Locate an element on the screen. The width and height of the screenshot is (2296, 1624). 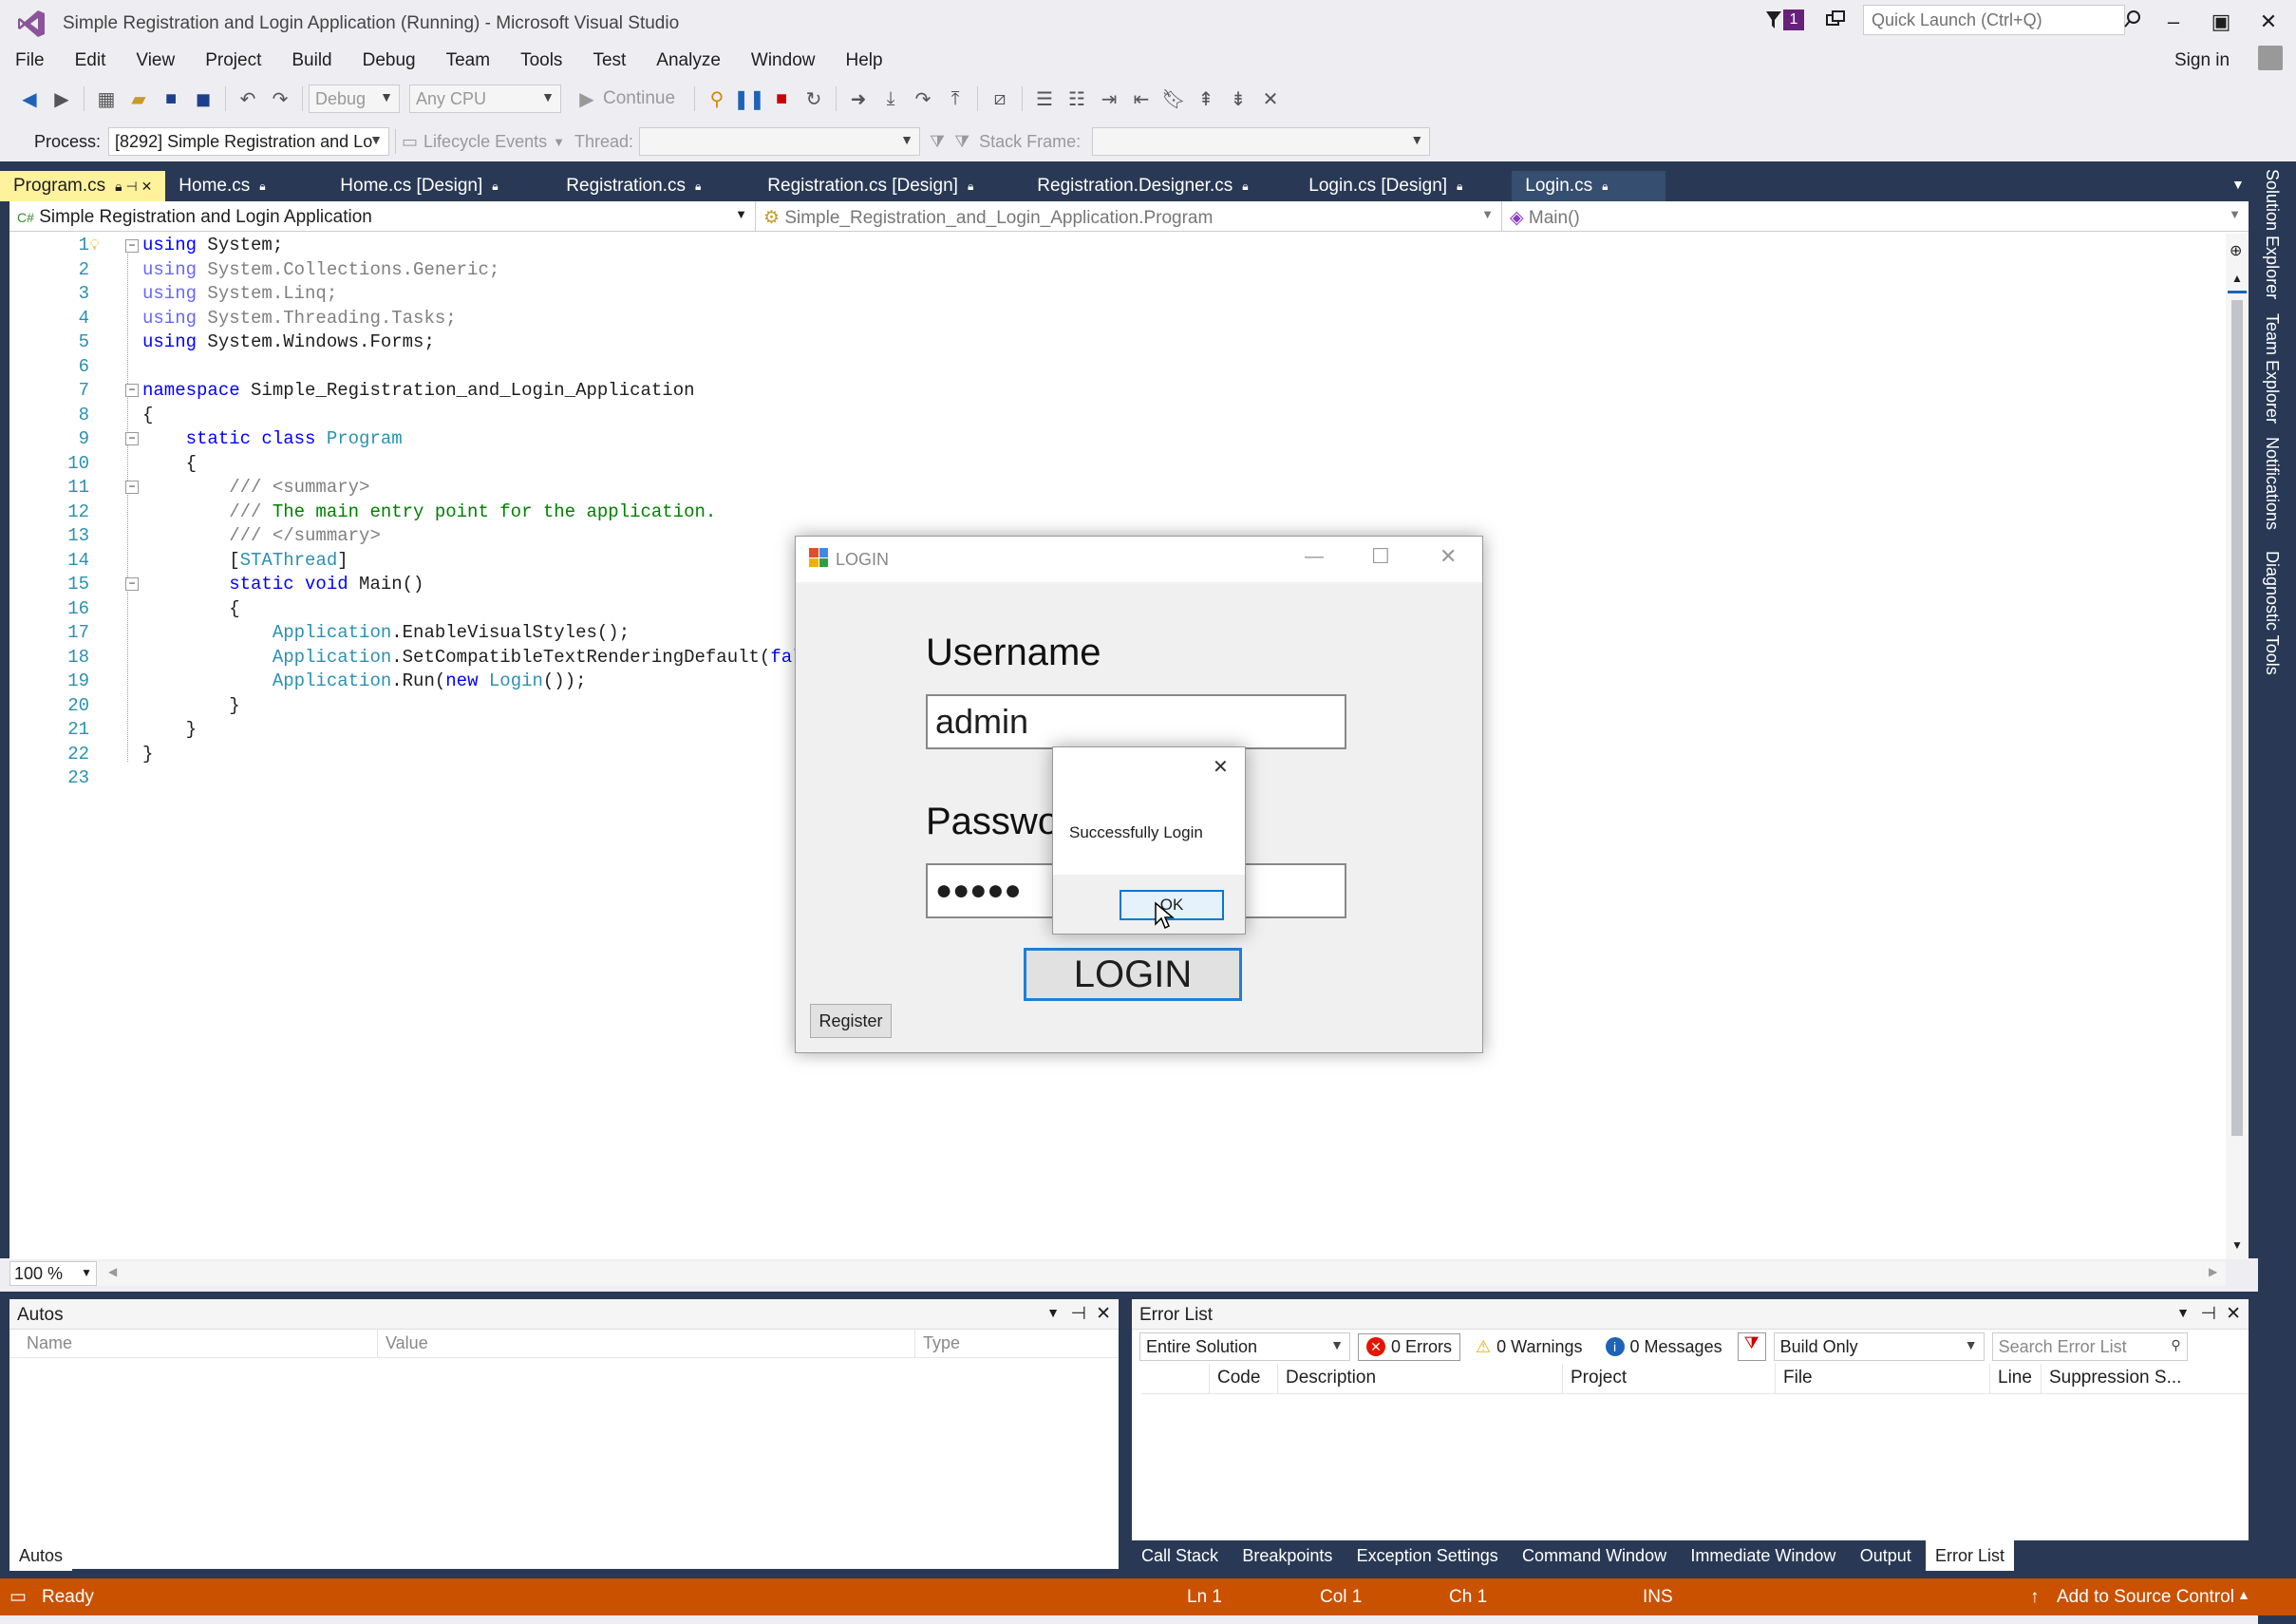
tab-call-stack: Call Stack is located at coordinates (1180, 1555).